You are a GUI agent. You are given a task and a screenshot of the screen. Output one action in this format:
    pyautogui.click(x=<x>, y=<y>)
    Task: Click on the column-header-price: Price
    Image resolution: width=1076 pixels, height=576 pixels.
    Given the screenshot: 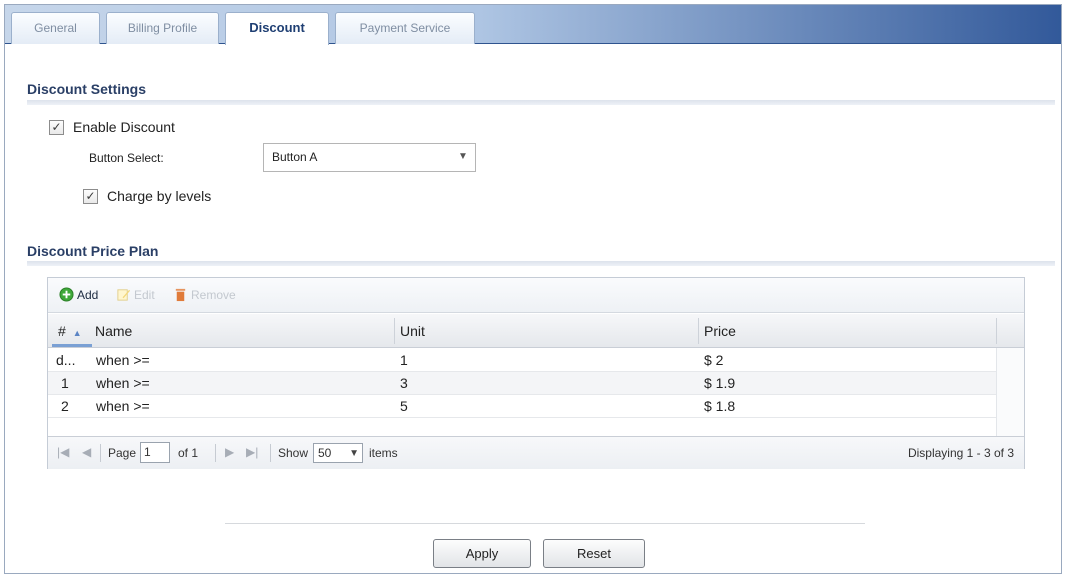 What is the action you would take?
    pyautogui.click(x=720, y=331)
    